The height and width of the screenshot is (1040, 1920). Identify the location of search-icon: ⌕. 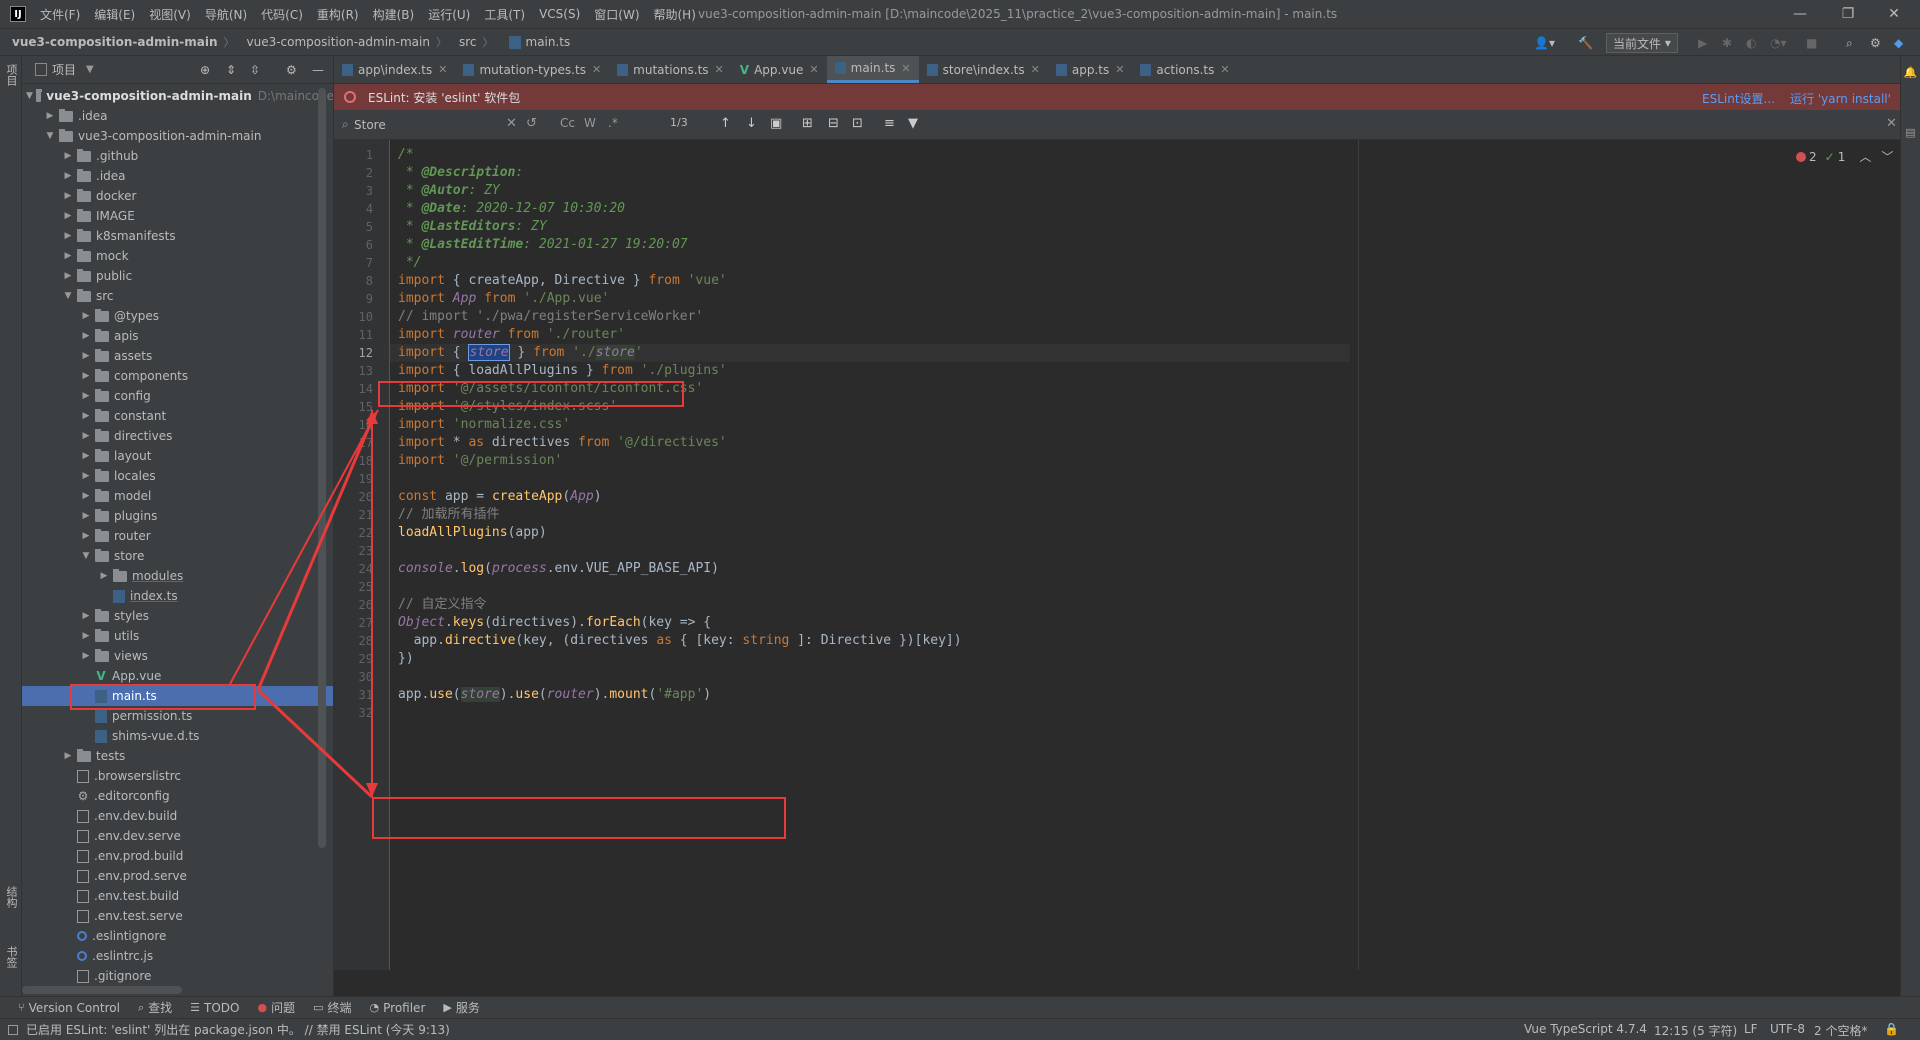
(141, 1007).